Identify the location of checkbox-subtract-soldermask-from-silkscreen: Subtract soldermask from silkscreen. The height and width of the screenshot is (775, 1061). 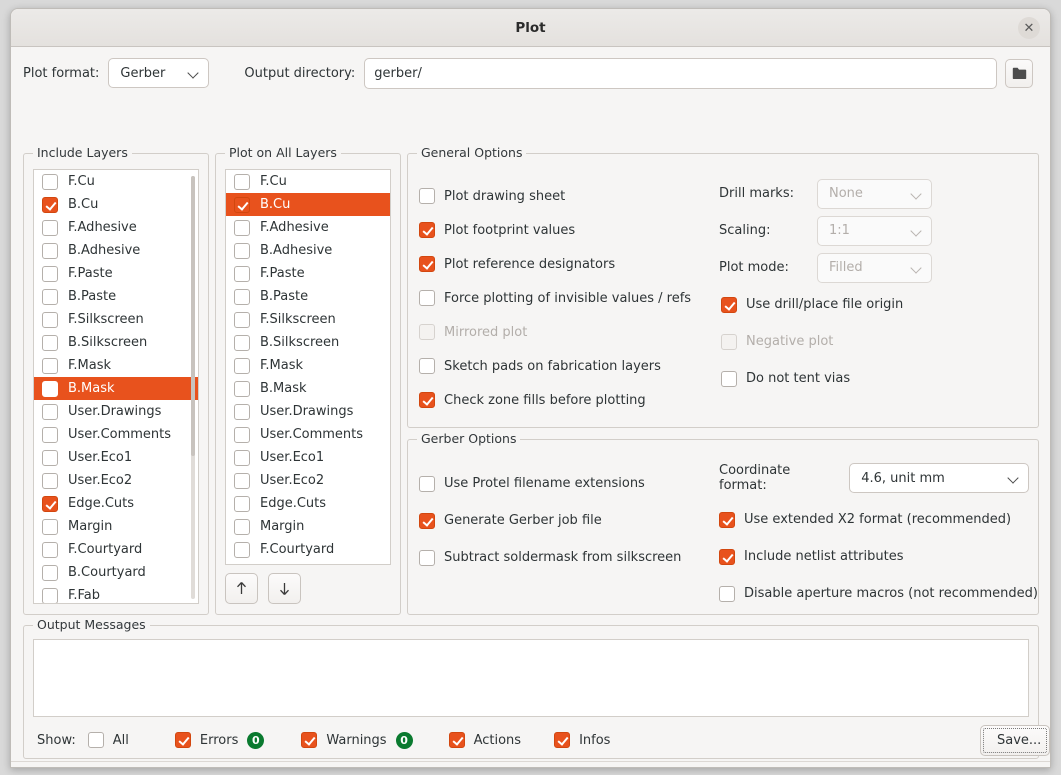
(569, 557).